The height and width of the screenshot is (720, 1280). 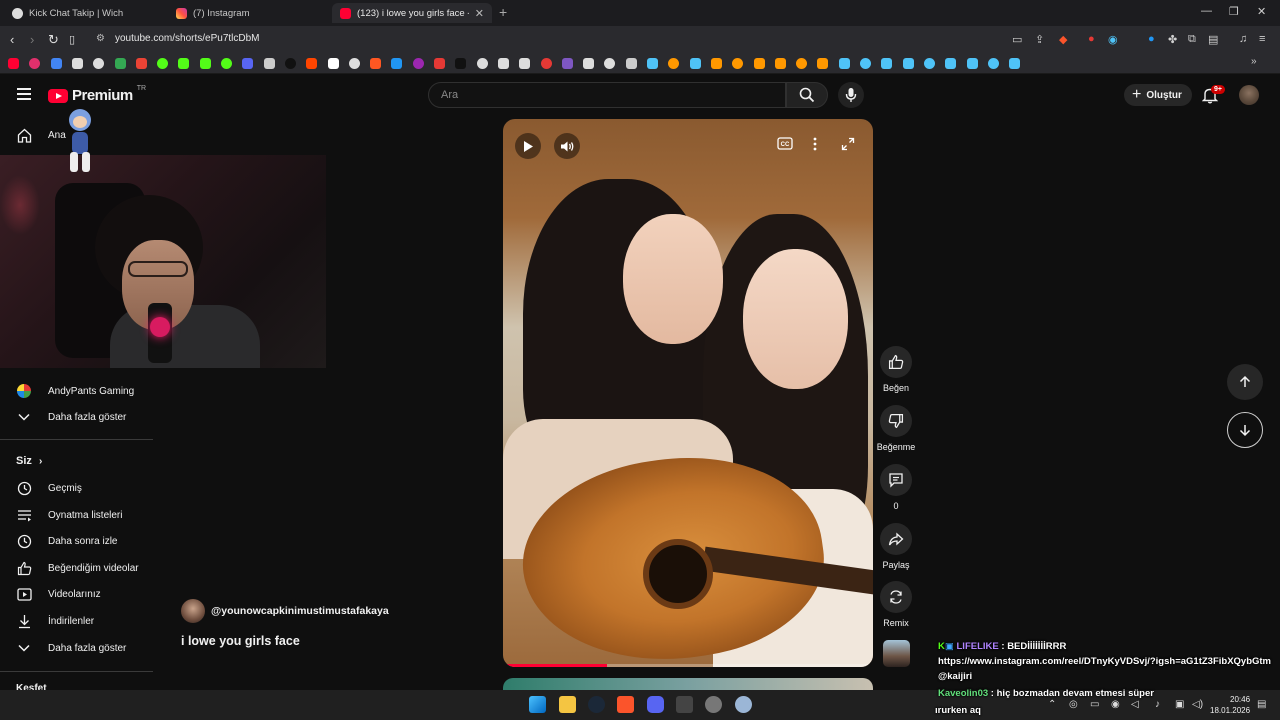 What do you see at coordinates (1230, 705) in the screenshot?
I see `system-clock: 20:46 18.01.2026` at bounding box center [1230, 705].